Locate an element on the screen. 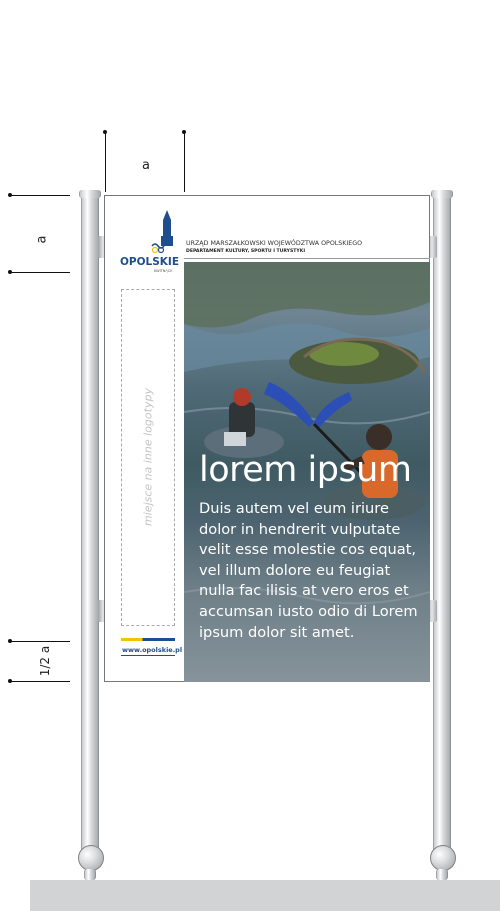  dimension-line-half-bottom is located at coordinates (40, 681).